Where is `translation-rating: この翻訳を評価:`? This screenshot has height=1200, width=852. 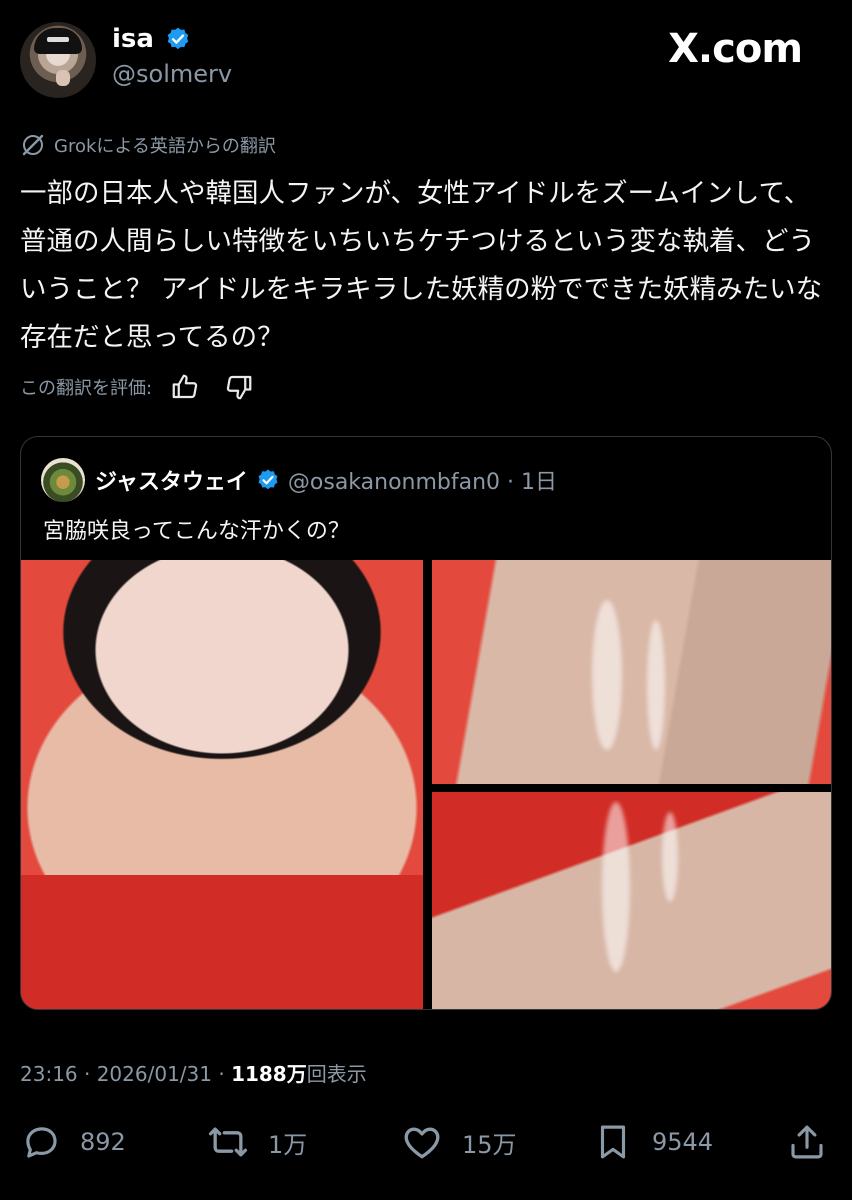
translation-rating: この翻訳を評価: is located at coordinates (138, 387).